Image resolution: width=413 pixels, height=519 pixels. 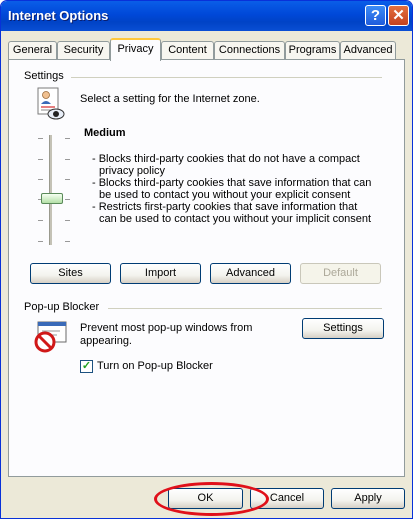 I want to click on tab-connections: Connections, so click(x=249, y=50).